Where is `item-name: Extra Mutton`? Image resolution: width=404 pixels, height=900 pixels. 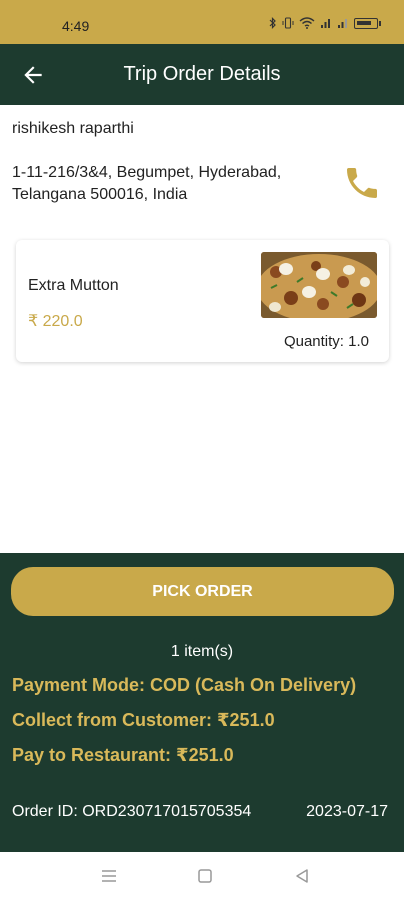 item-name: Extra Mutton is located at coordinates (73, 285).